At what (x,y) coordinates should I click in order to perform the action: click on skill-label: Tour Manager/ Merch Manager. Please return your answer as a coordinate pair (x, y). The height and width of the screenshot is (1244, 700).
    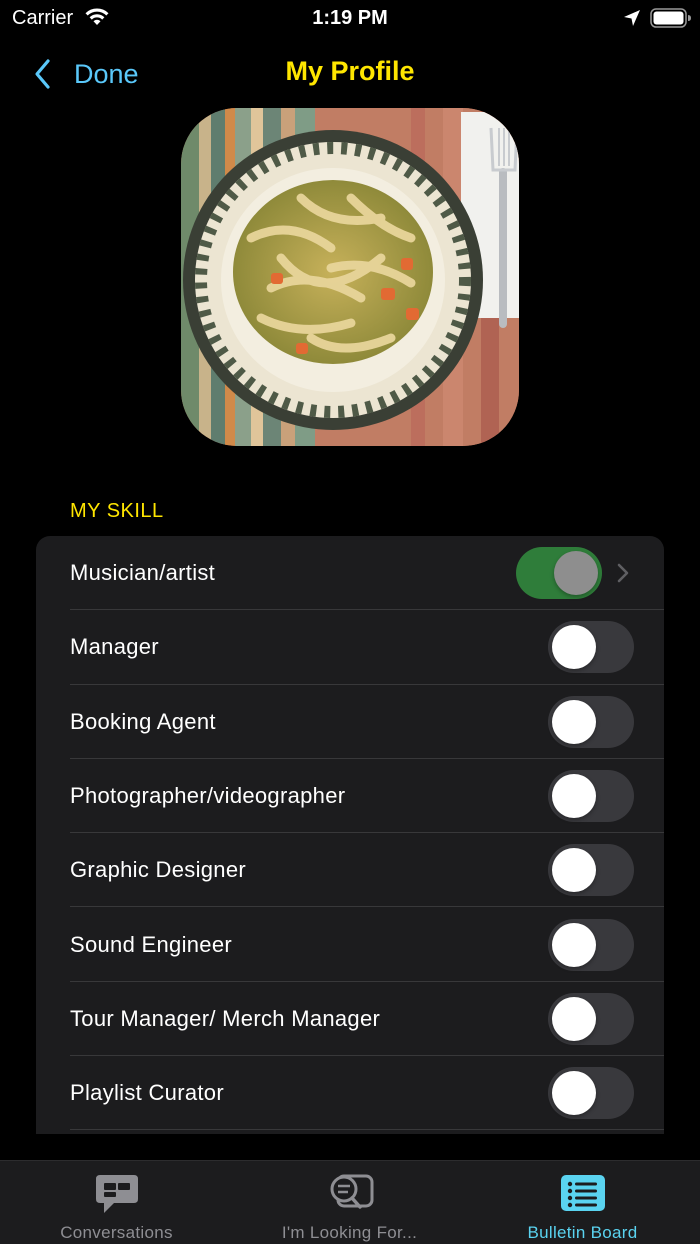
    Looking at the image, I should click on (225, 1018).